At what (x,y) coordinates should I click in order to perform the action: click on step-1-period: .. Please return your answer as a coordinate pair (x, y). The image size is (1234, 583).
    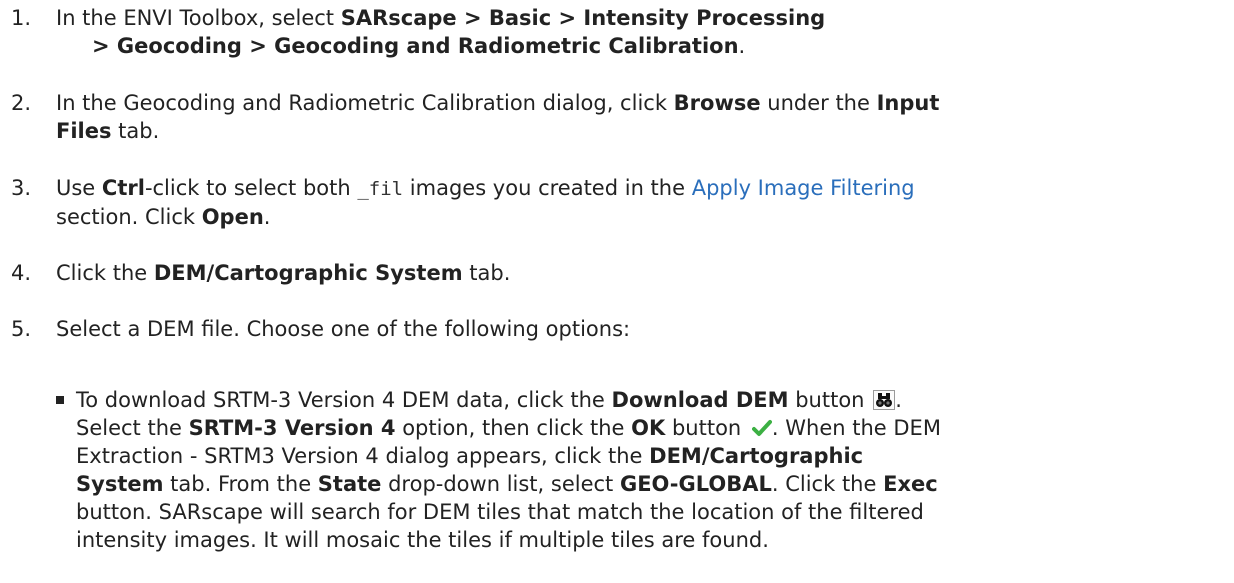
    Looking at the image, I should click on (742, 46).